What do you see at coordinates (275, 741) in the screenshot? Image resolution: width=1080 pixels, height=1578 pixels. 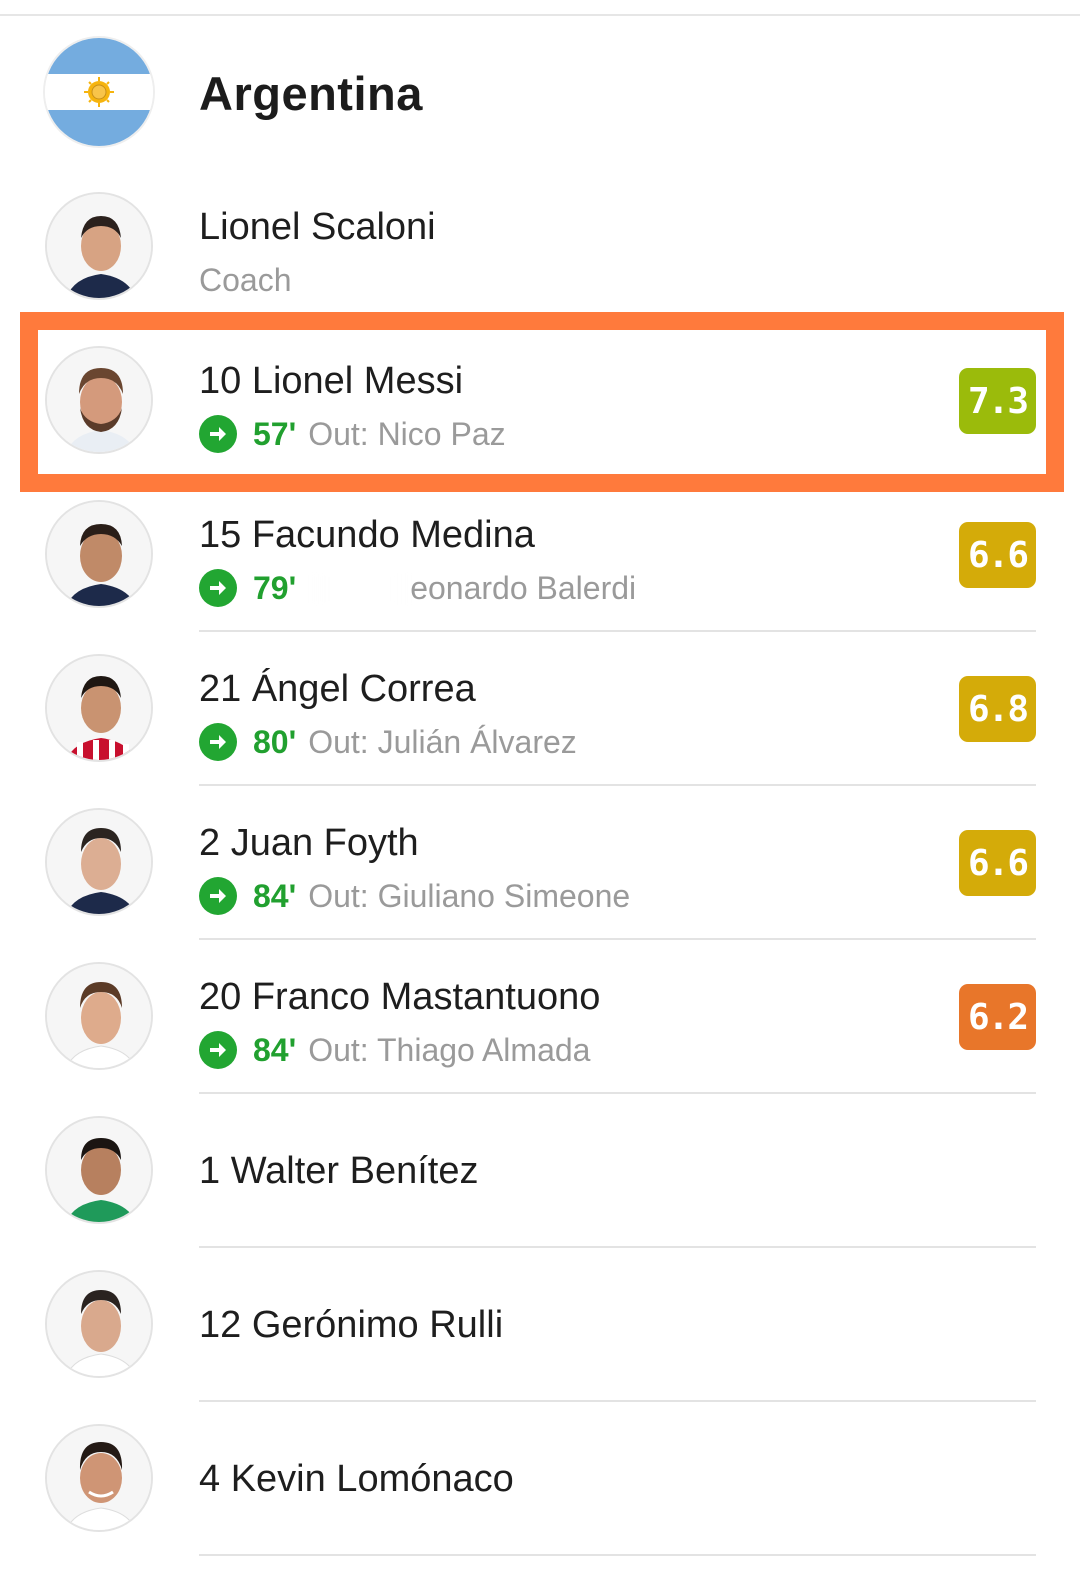 I see `substitution-minute: 80'` at bounding box center [275, 741].